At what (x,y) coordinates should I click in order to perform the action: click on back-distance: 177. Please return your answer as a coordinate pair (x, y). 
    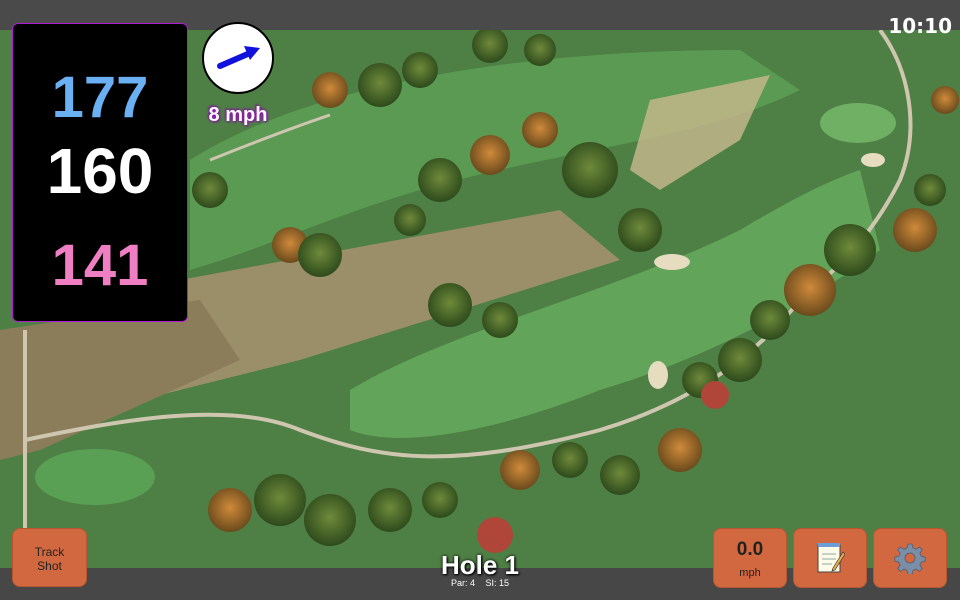
    Looking at the image, I should click on (100, 97).